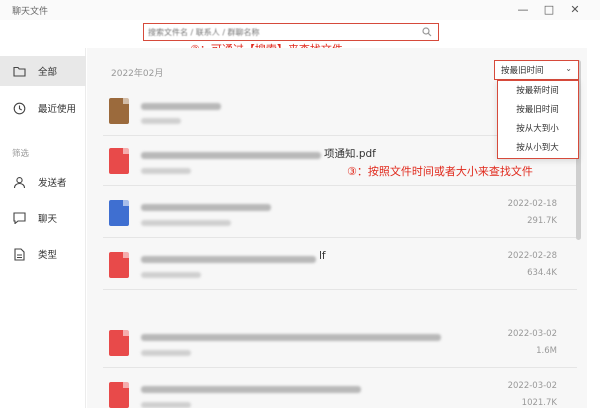 This screenshot has width=600, height=408. Describe the element at coordinates (21, 154) in the screenshot. I see `filter-section-label: 筛选` at that location.